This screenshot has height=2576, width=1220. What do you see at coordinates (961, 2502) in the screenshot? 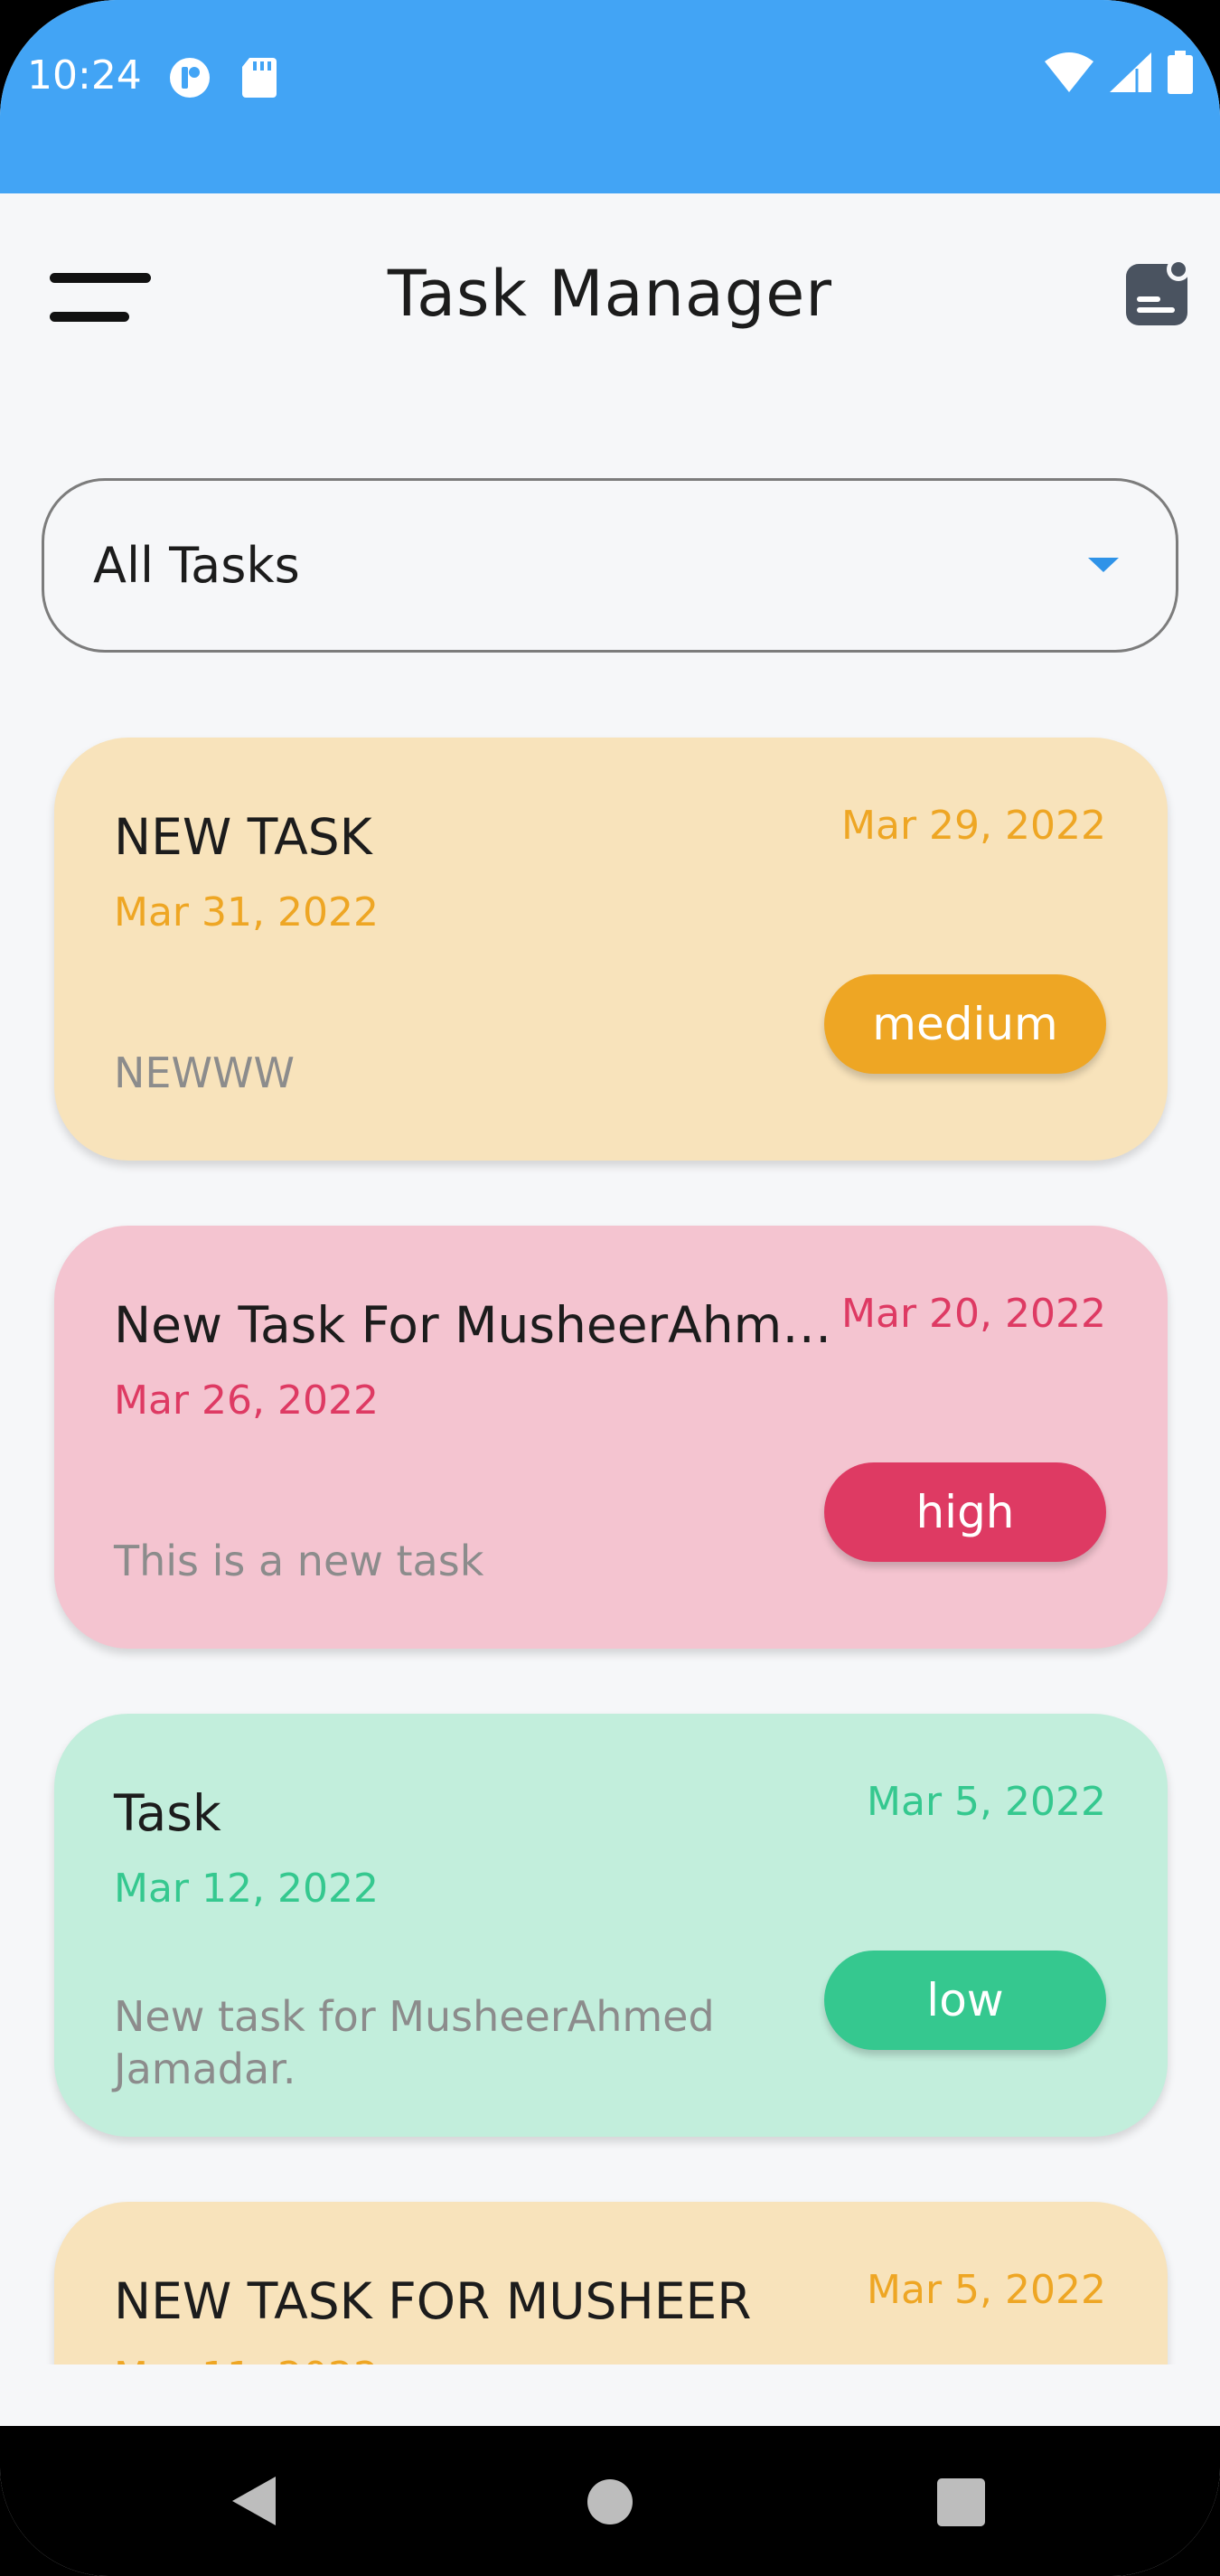
I see `recents-icon` at bounding box center [961, 2502].